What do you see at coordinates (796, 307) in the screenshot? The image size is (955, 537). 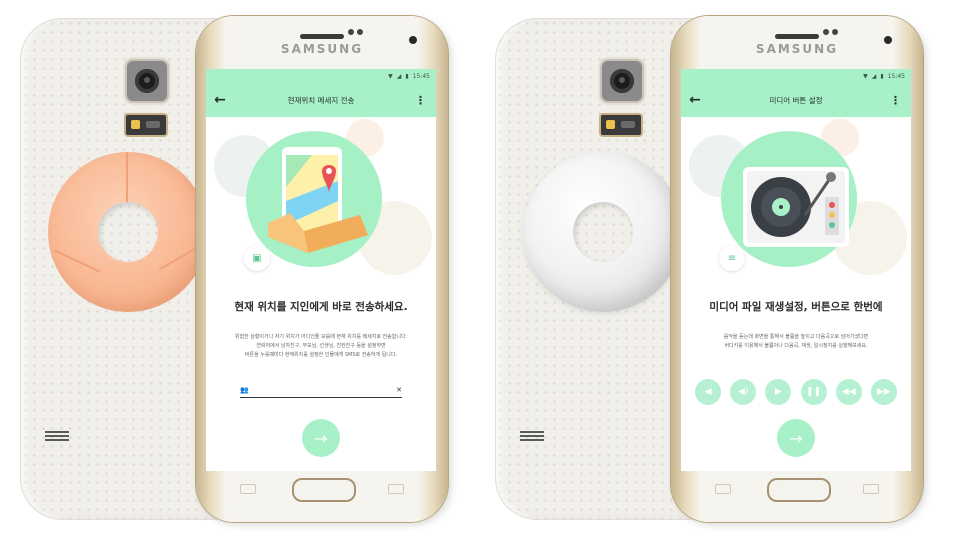 I see `headline: 미디어 파일 재생설정, 버튼으로 한번에` at bounding box center [796, 307].